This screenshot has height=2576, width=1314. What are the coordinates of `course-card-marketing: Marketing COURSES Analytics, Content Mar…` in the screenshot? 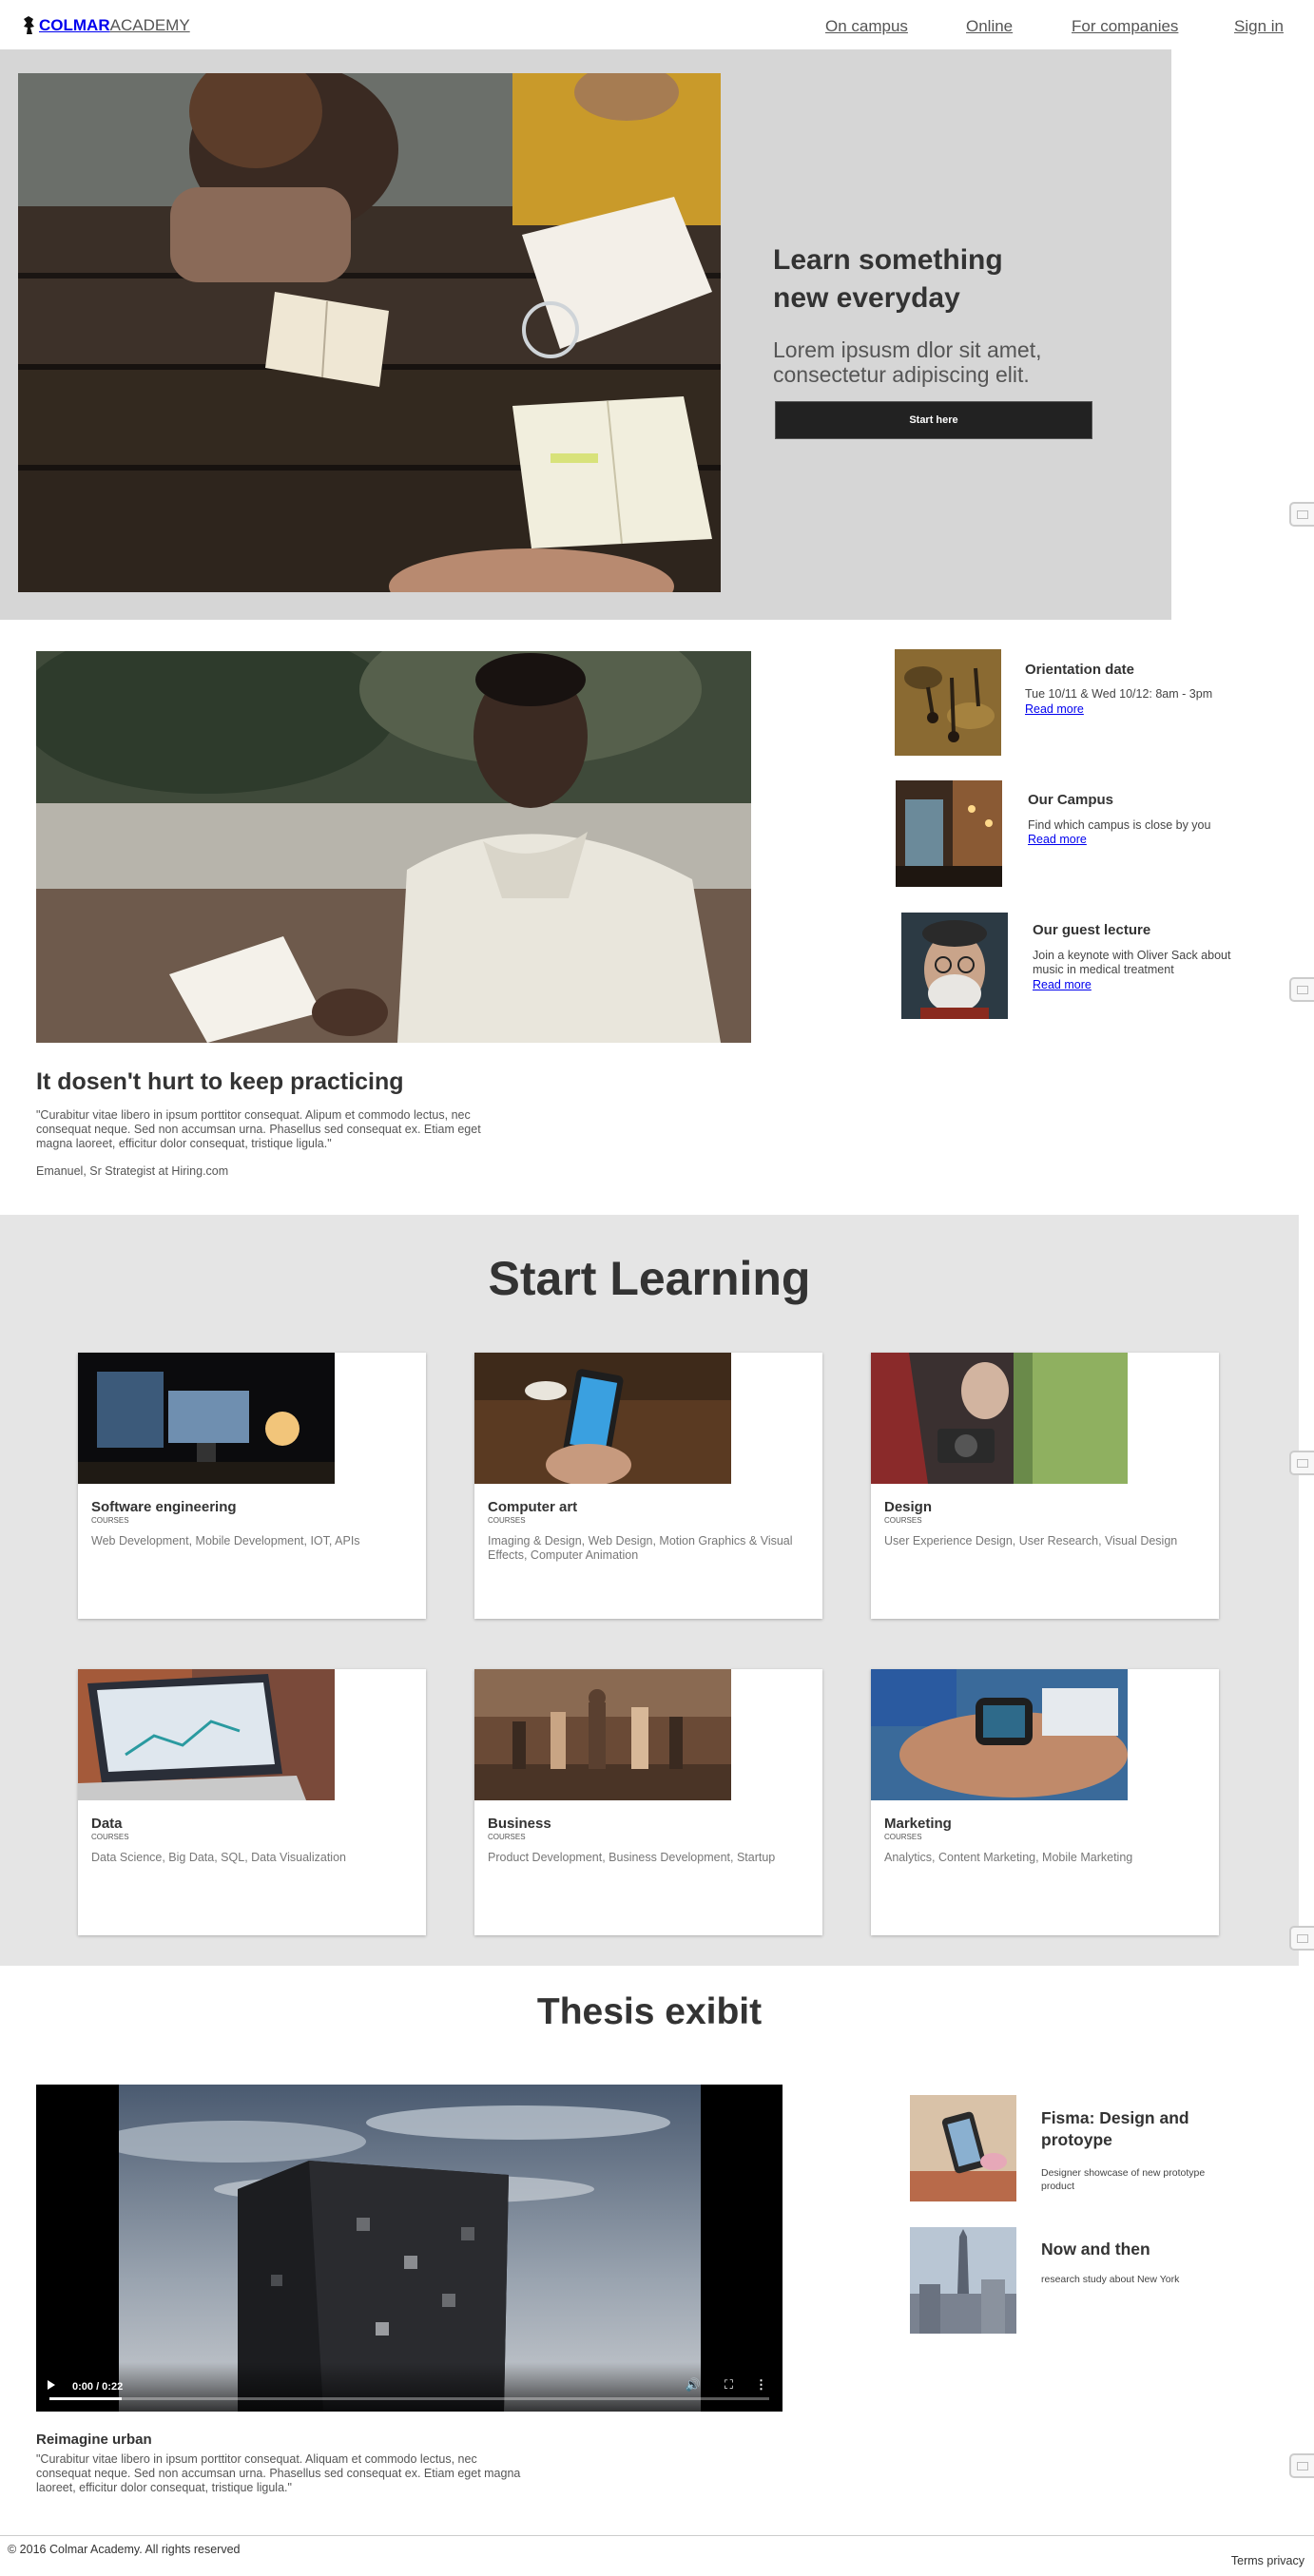 It's located at (1045, 1802).